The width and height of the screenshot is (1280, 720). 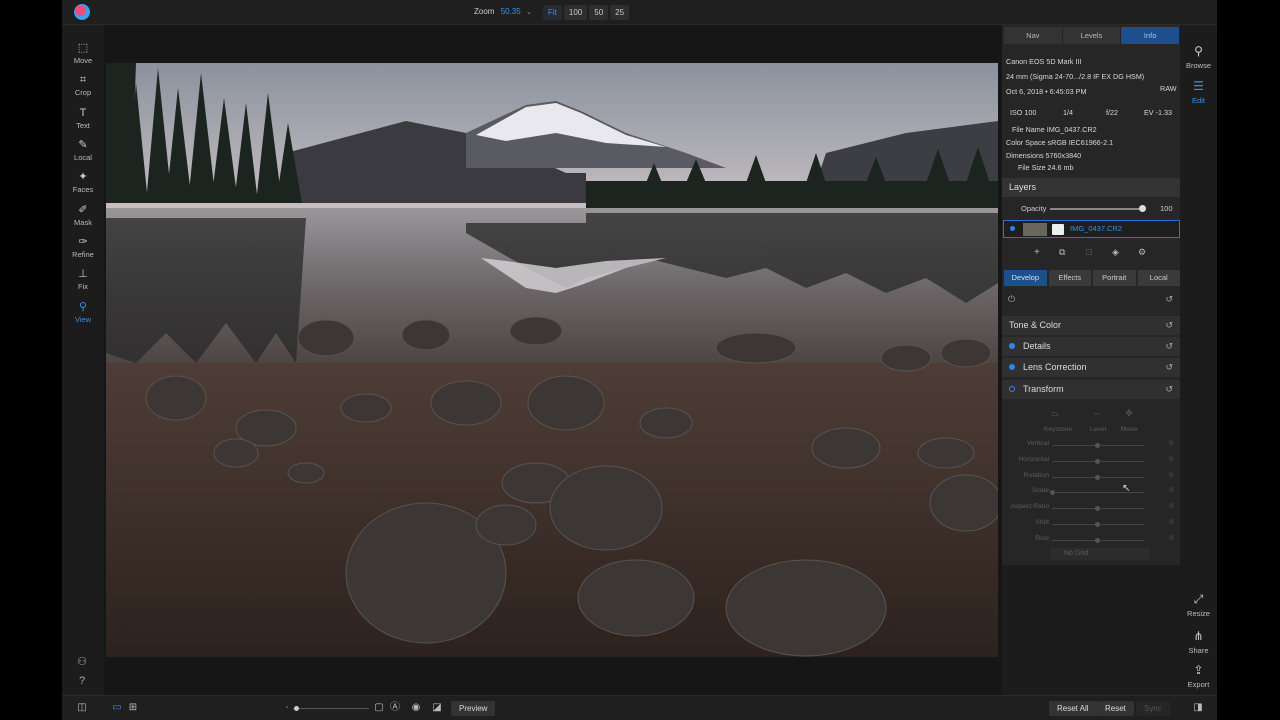 What do you see at coordinates (1091, 478) in the screenshot?
I see `slider-rotation: Rotation 0` at bounding box center [1091, 478].